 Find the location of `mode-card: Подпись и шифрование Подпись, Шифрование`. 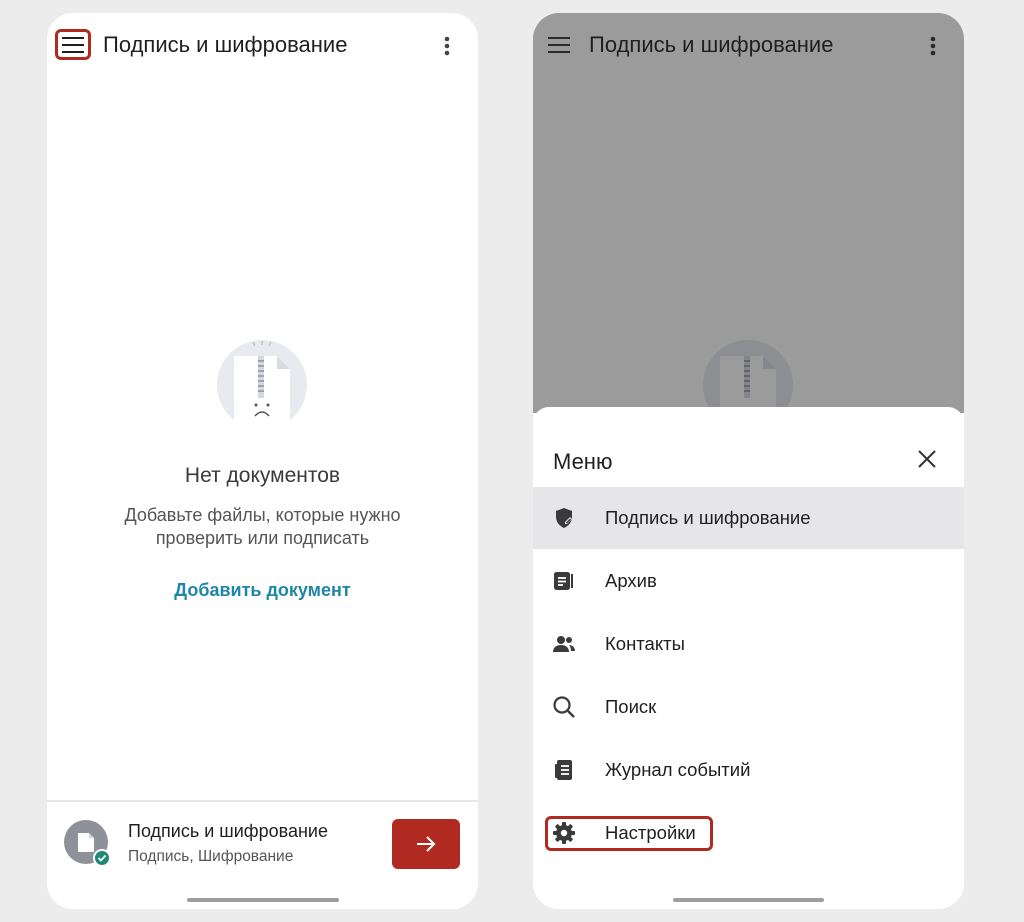

mode-card: Подпись и шифрование Подпись, Шифрование is located at coordinates (262, 854).